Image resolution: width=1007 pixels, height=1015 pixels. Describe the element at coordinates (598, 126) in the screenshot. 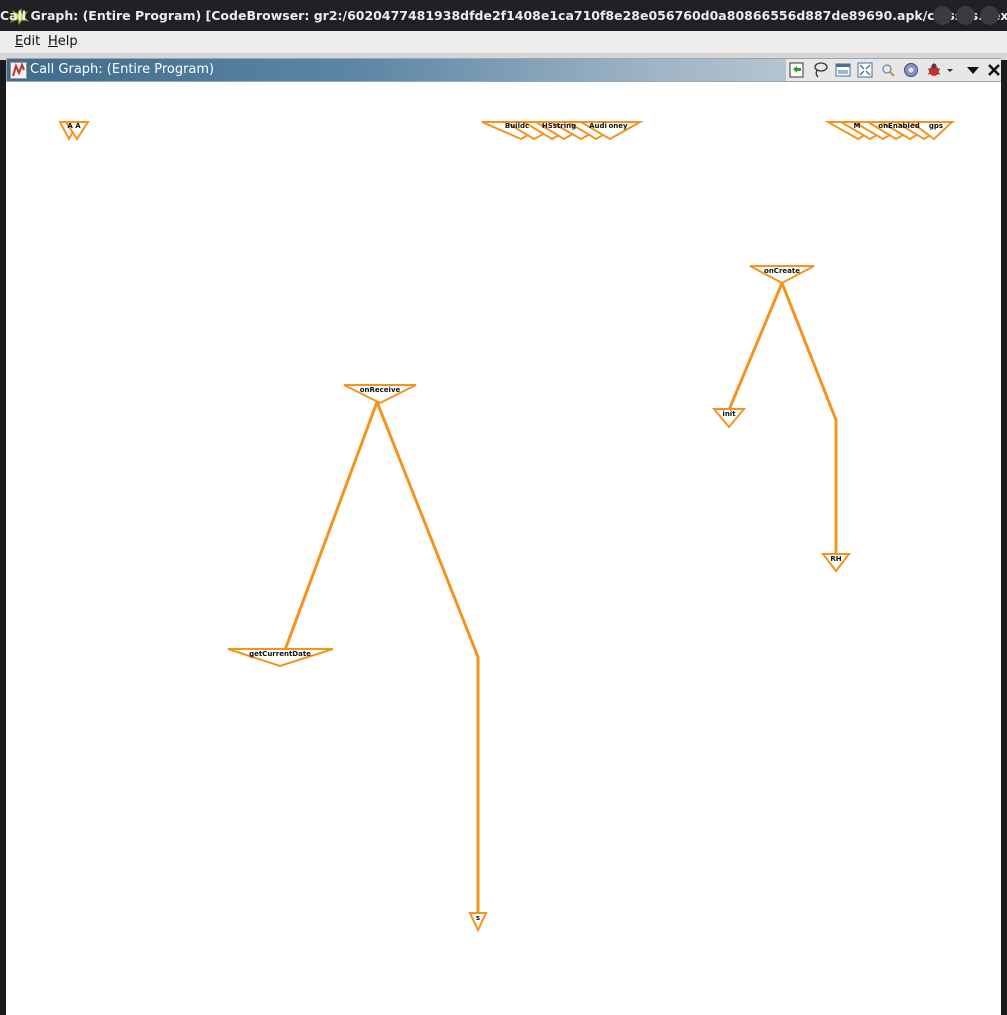

I see `label-audi: Audi` at that location.